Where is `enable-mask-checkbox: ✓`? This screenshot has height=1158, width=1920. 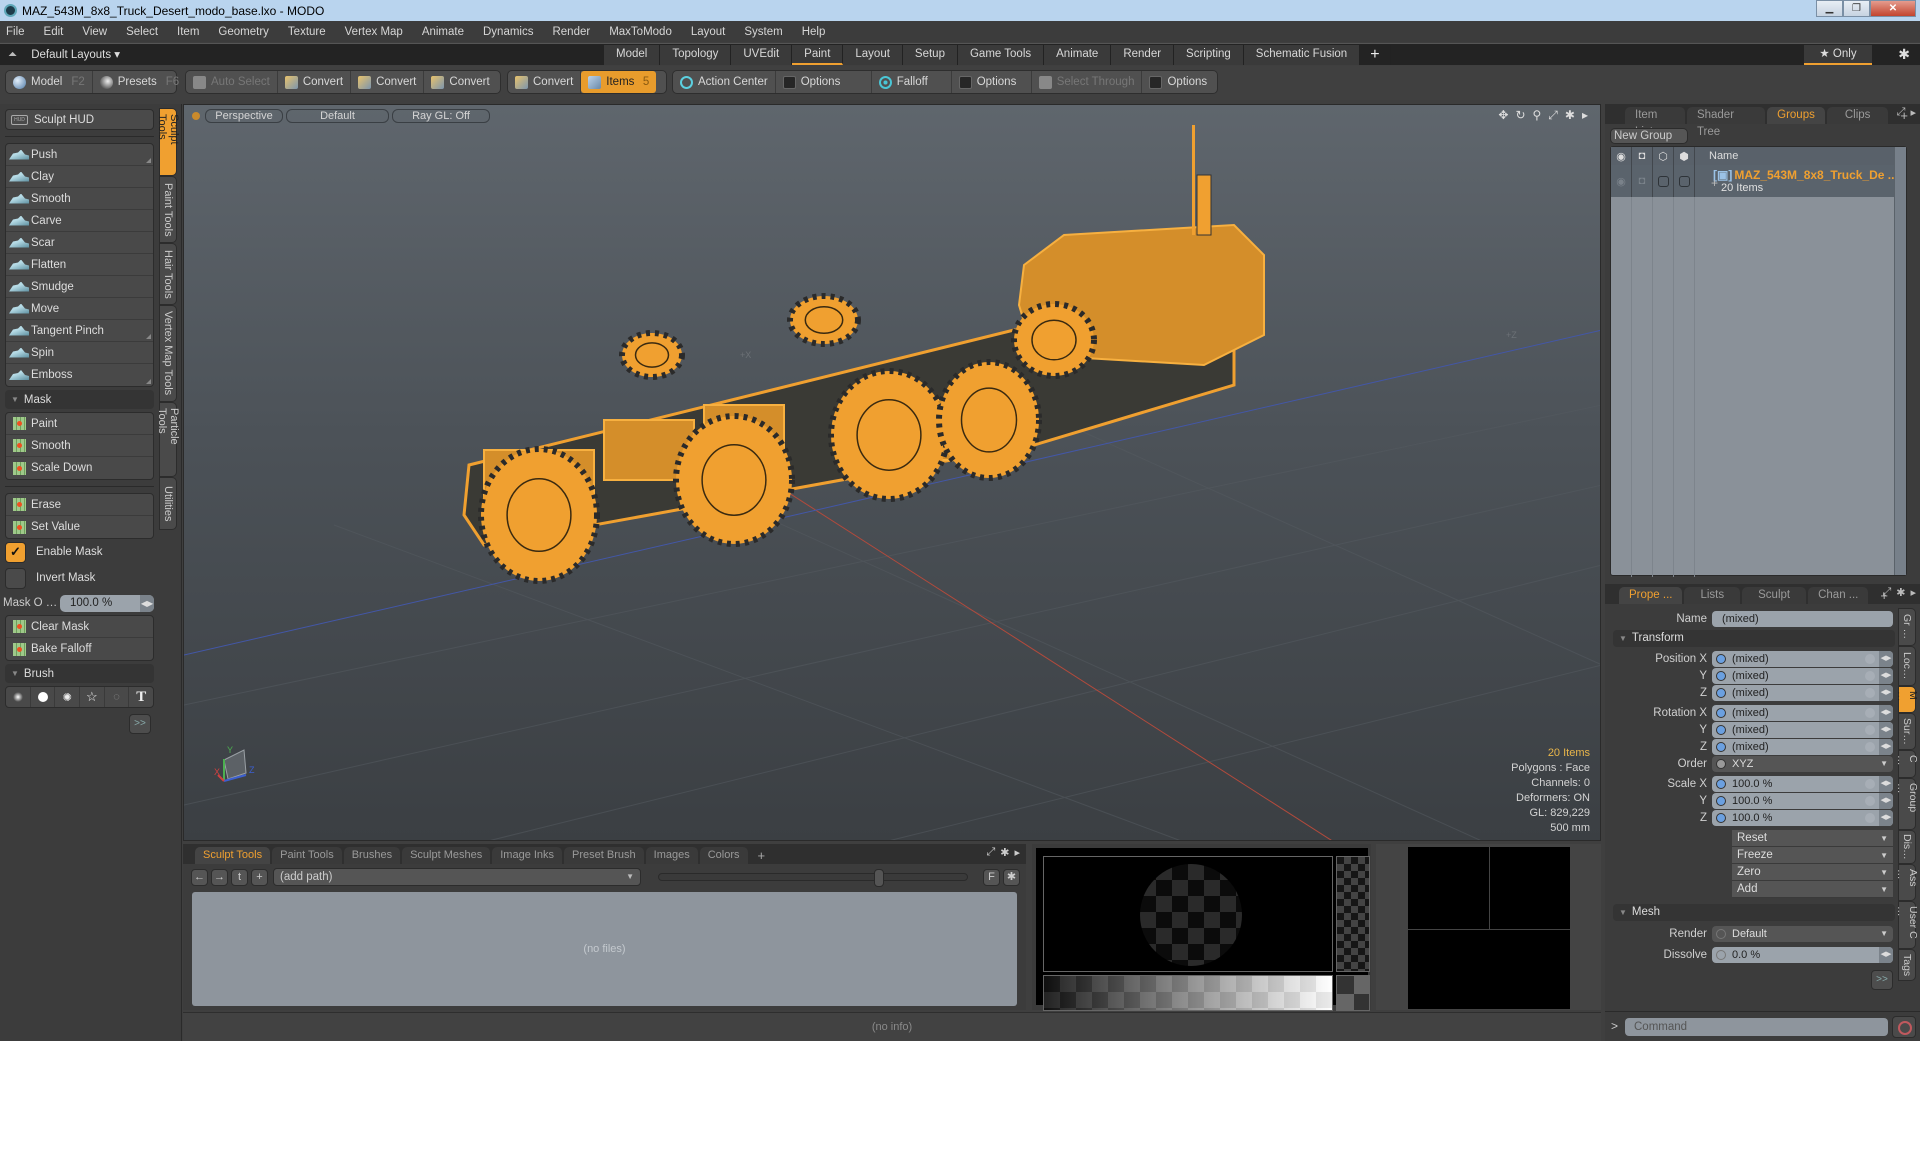
enable-mask-checkbox: ✓ is located at coordinates (15, 552).